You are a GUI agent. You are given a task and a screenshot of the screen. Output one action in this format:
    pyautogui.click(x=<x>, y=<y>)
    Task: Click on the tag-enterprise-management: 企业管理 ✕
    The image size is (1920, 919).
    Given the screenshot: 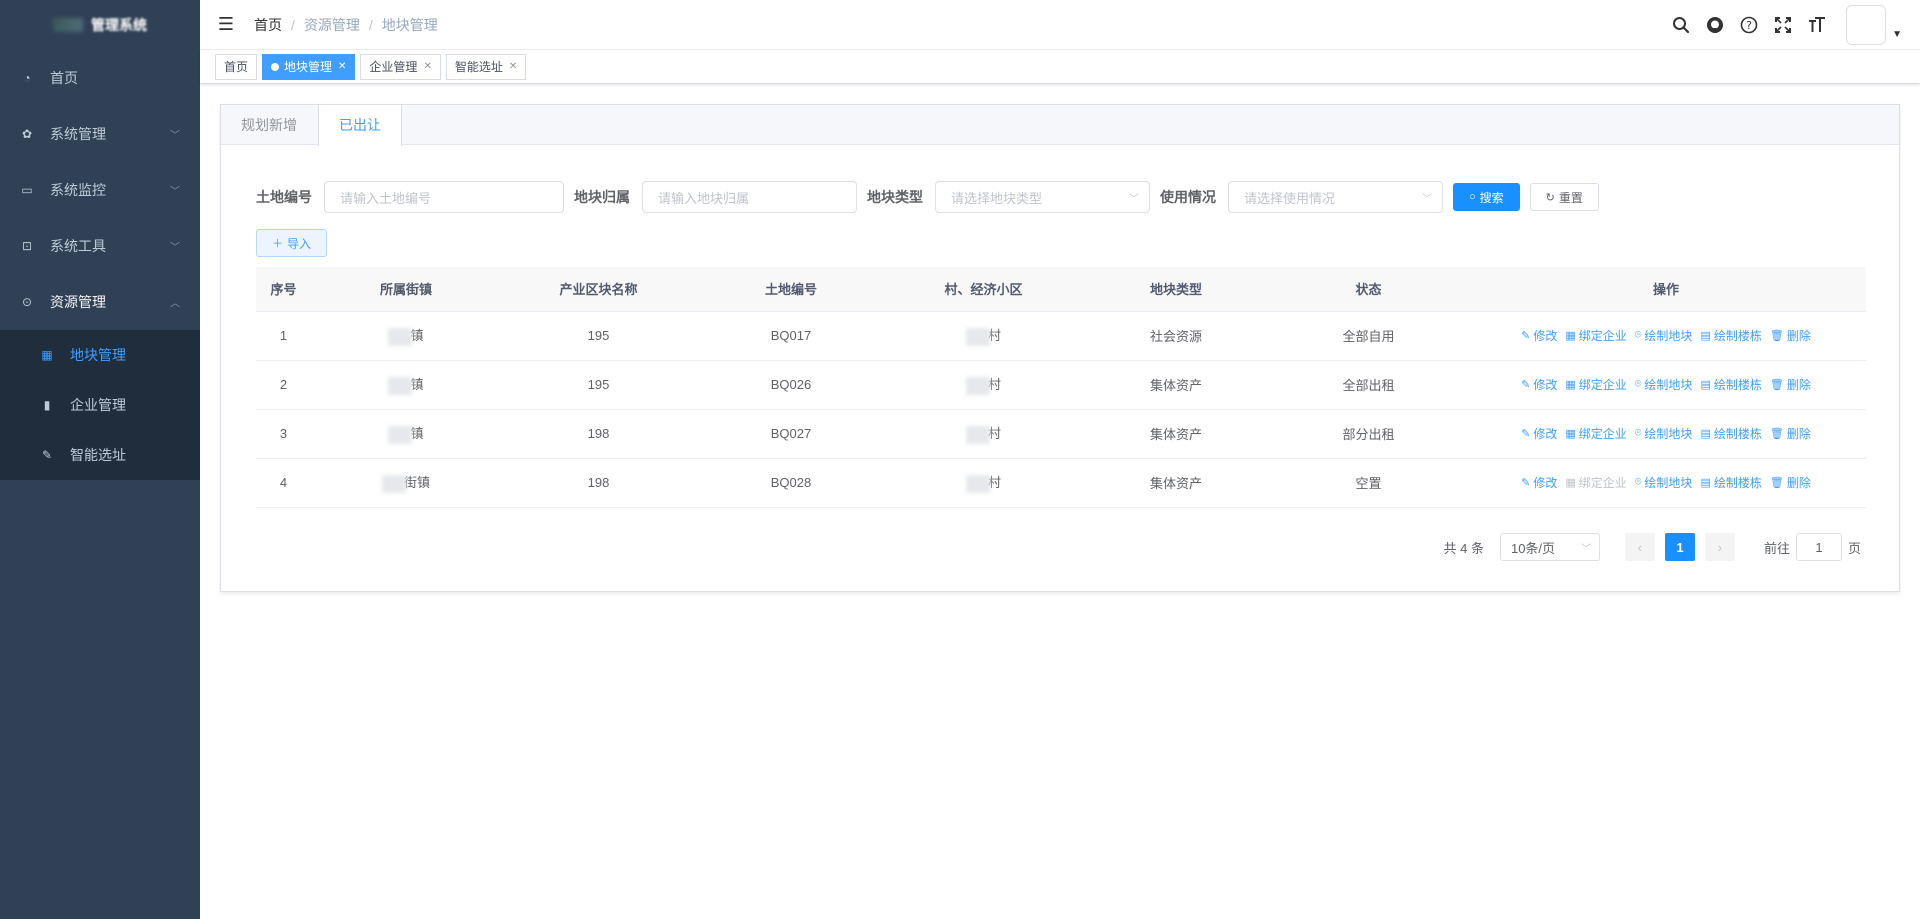 What is the action you would take?
    pyautogui.click(x=400, y=66)
    